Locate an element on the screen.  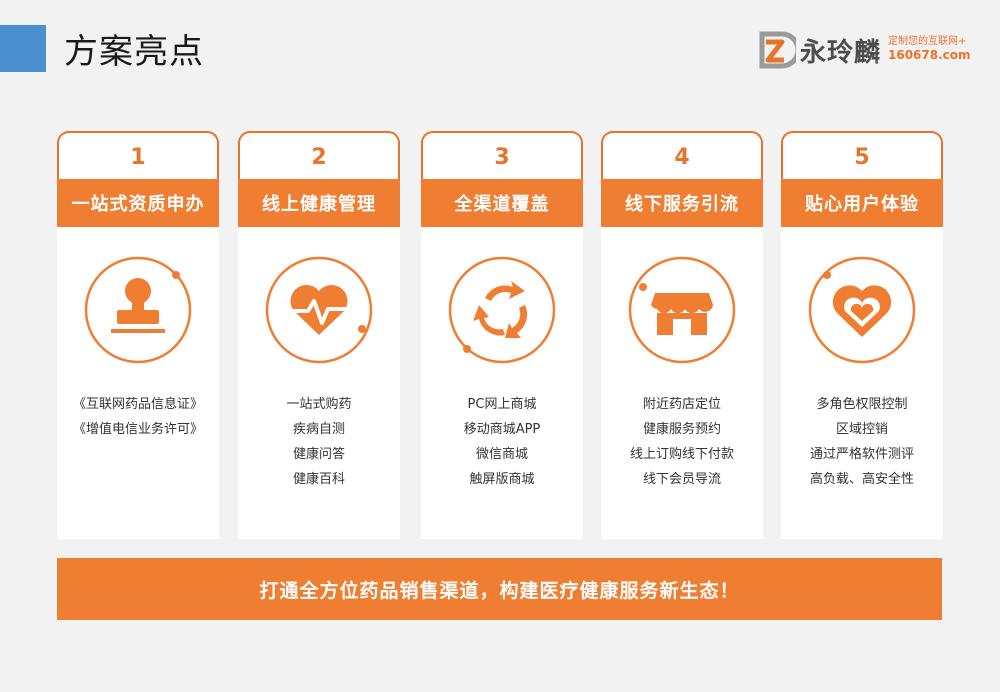
brand-tagline: 定制您的互联网+ is located at coordinates (927, 41).